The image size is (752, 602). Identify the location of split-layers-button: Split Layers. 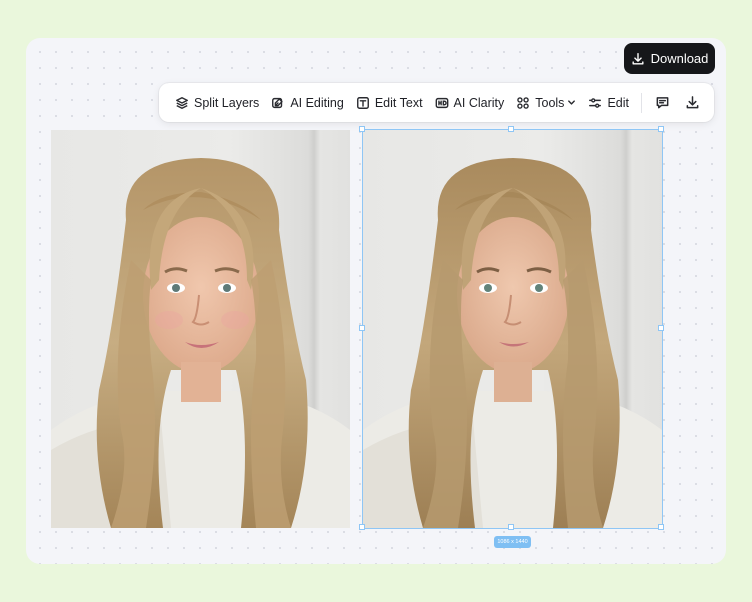
(217, 103).